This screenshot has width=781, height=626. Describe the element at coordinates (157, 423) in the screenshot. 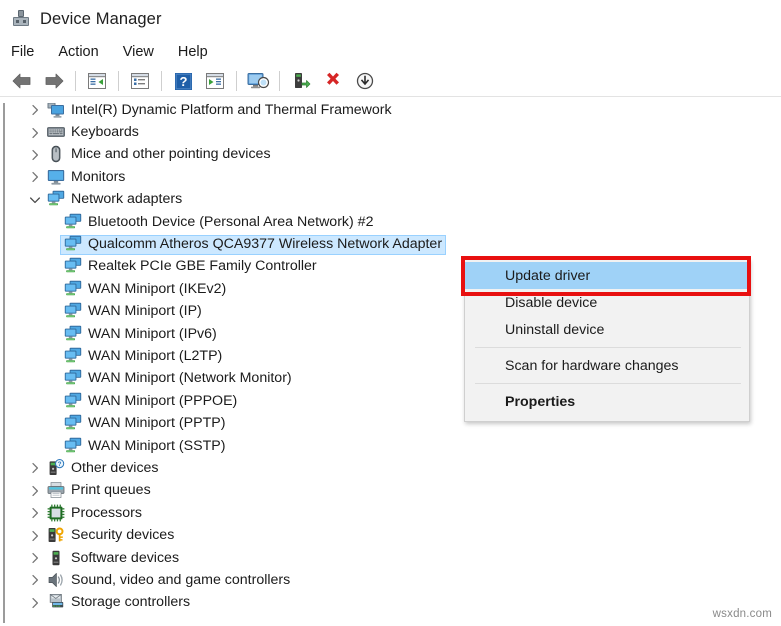

I see `tree-item-label: WAN Miniport (PPTP)` at that location.